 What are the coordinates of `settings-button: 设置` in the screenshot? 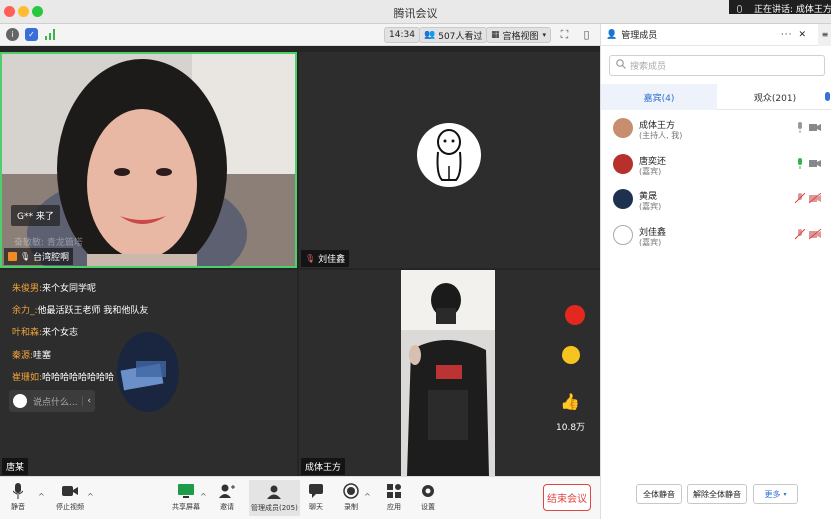 It's located at (428, 497).